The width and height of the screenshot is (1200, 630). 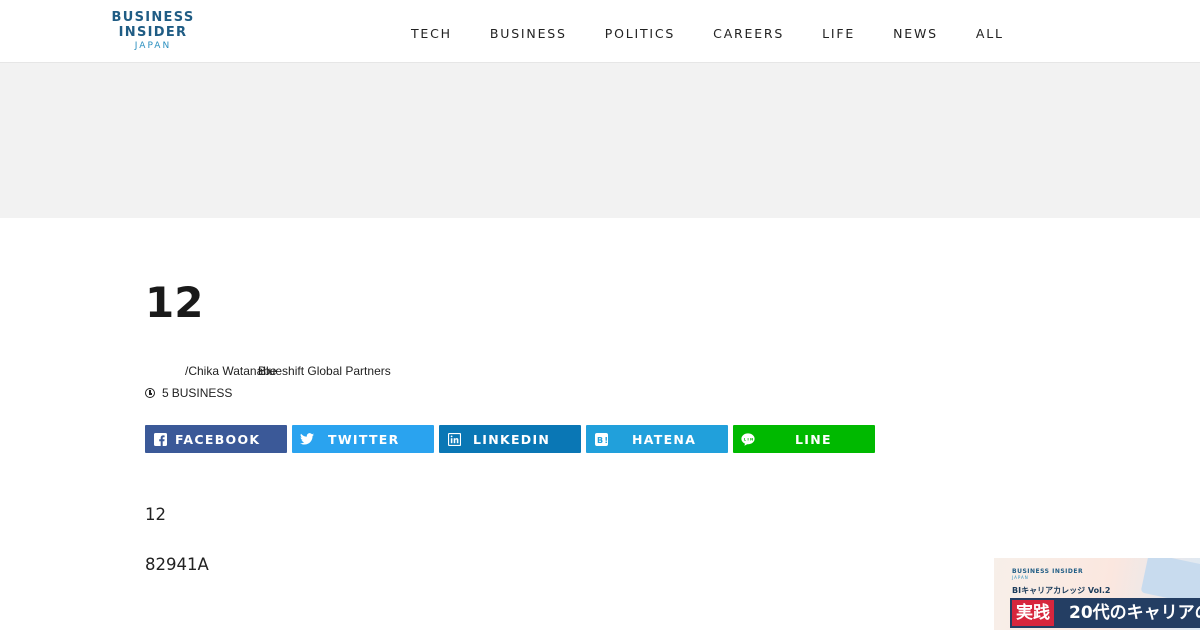 I want to click on logo-line-1: BUSINESS, so click(x=153, y=17).